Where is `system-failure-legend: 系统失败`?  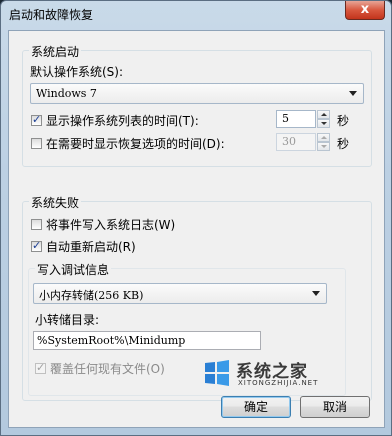 system-failure-legend: 系统失败 is located at coordinates (55, 202).